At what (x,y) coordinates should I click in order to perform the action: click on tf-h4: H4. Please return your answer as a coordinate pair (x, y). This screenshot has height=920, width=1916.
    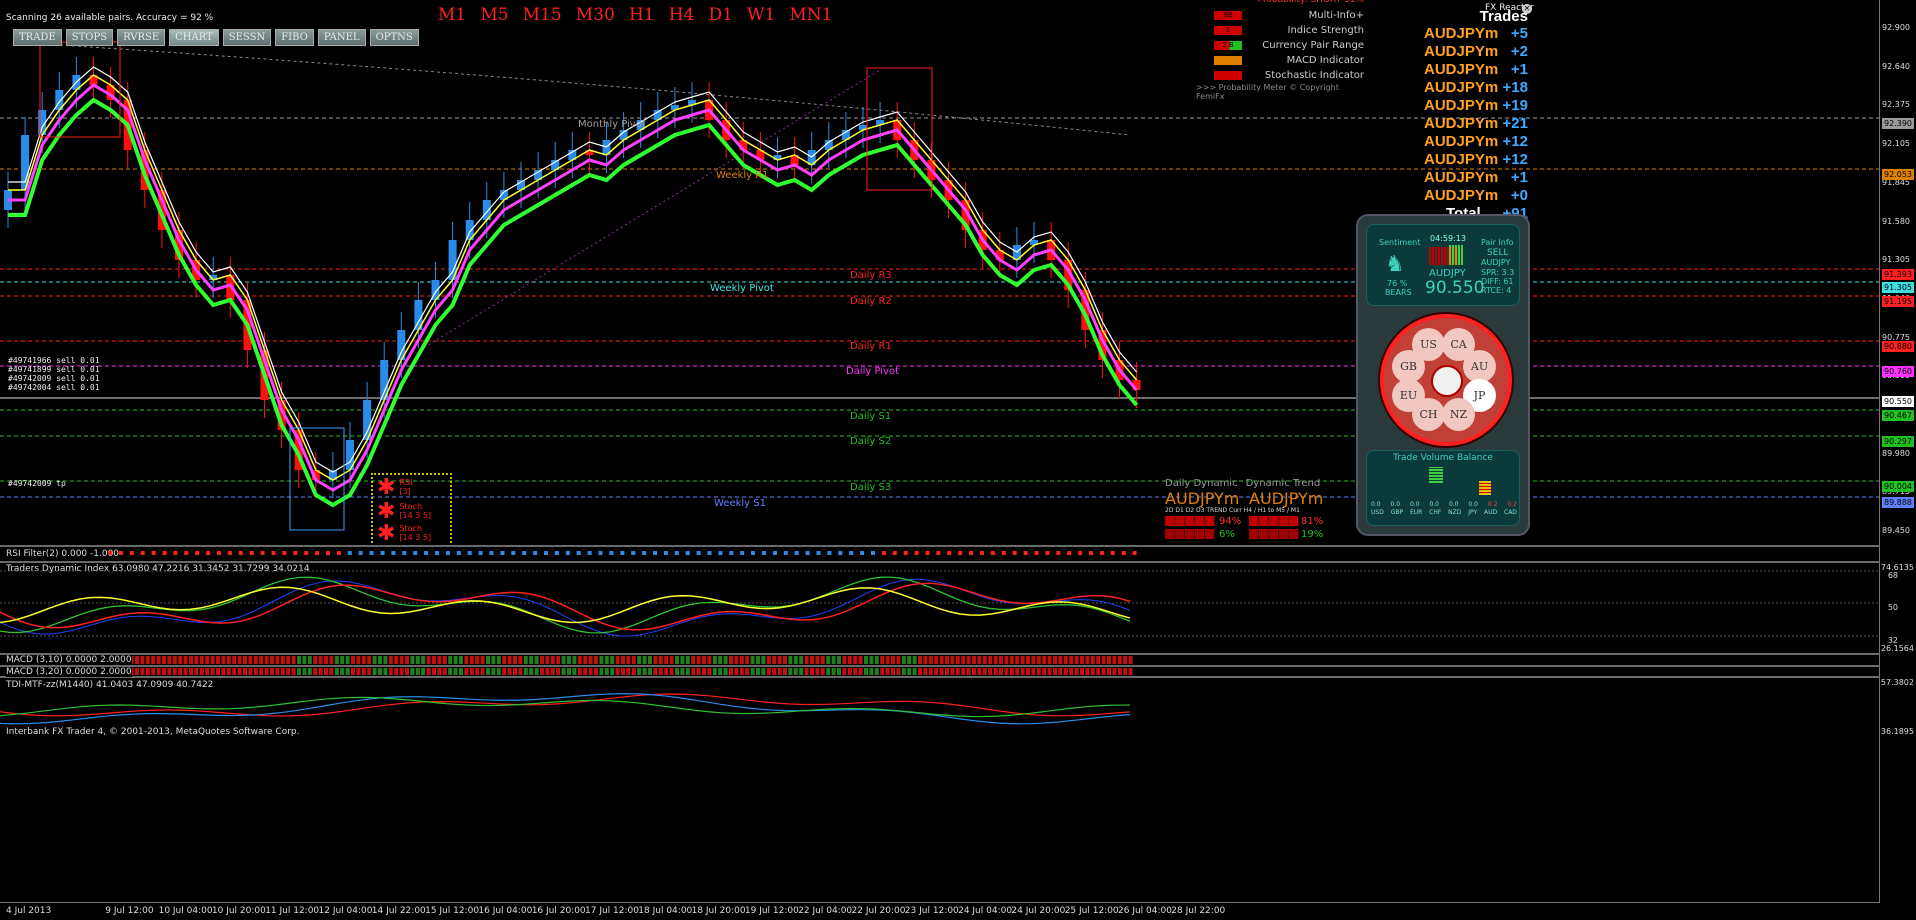
    Looking at the image, I should click on (682, 15).